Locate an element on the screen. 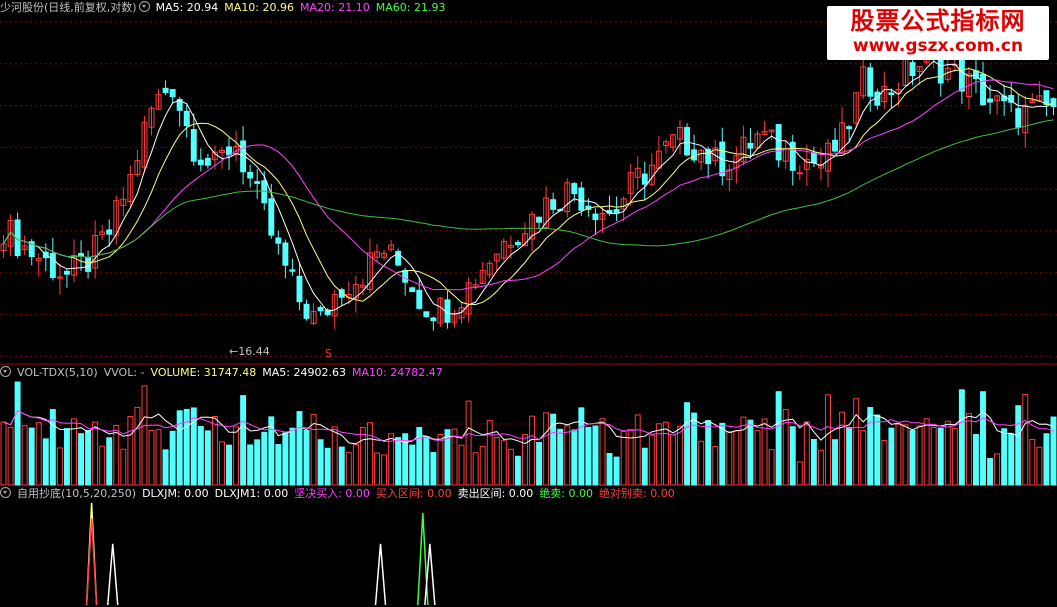 This screenshot has width=1057, height=607. low-price-label: ←16.44 is located at coordinates (249, 351).